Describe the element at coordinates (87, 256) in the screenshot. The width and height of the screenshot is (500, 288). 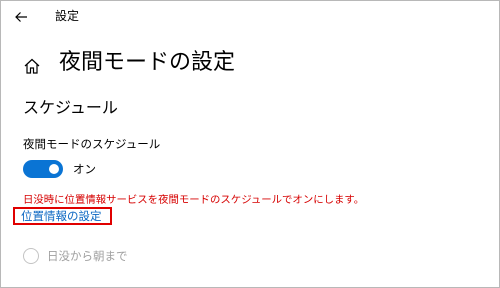
I see `sunset-to-sunrise-label: 日没から朝まで` at that location.